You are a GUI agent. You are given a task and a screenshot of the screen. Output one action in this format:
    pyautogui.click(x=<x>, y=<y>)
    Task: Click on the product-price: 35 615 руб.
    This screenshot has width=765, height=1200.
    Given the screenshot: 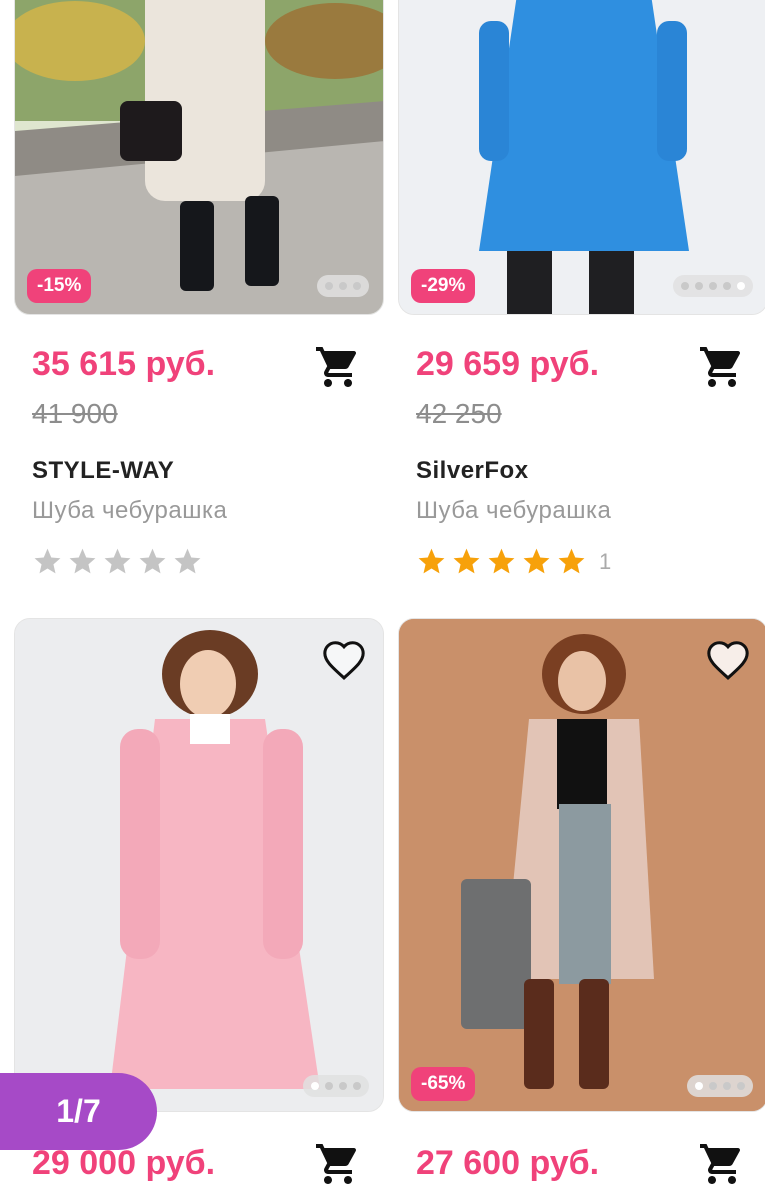 What is the action you would take?
    pyautogui.click(x=124, y=364)
    